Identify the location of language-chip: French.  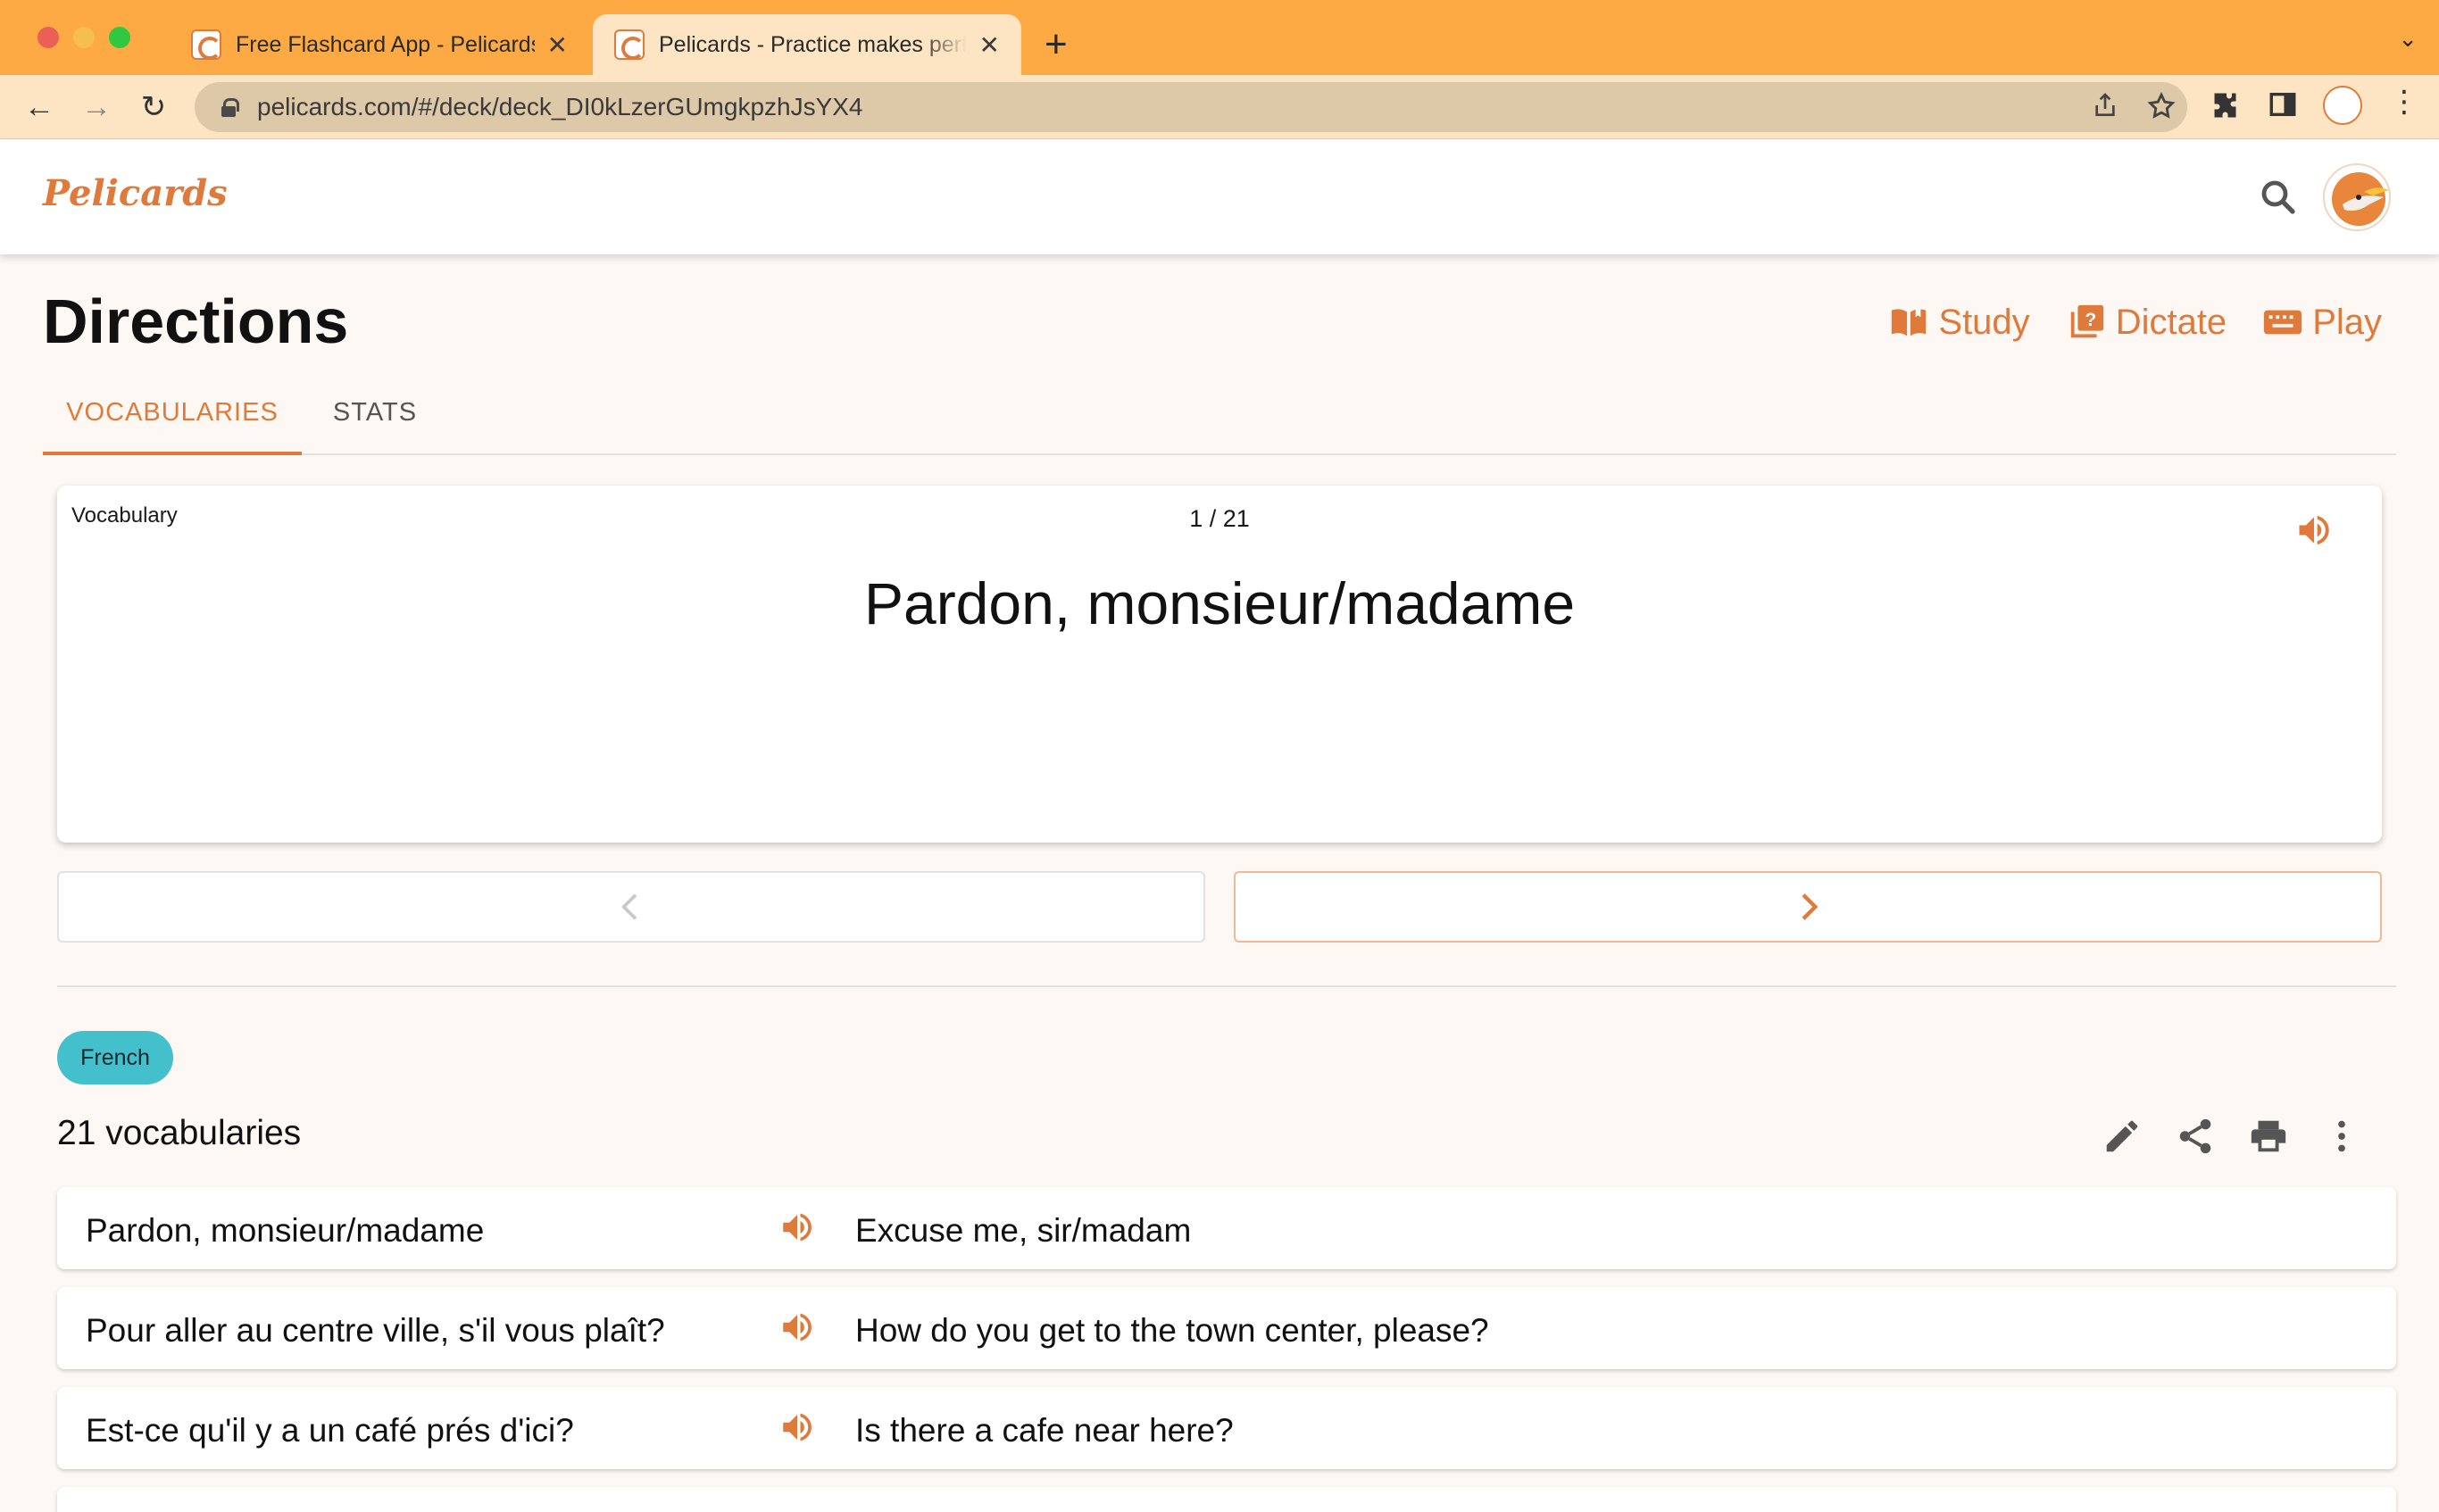
(115, 1057).